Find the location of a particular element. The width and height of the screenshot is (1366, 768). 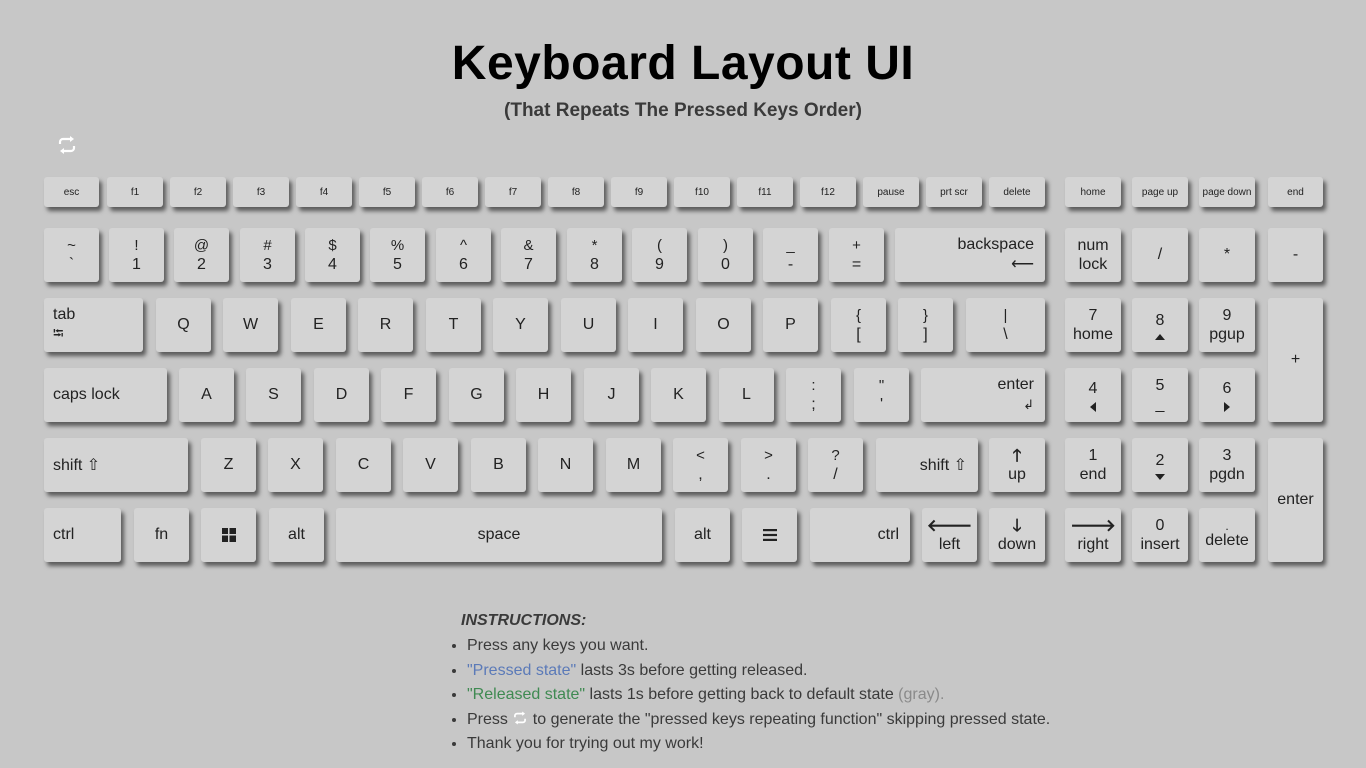

key-page-up: page up is located at coordinates (1160, 192).